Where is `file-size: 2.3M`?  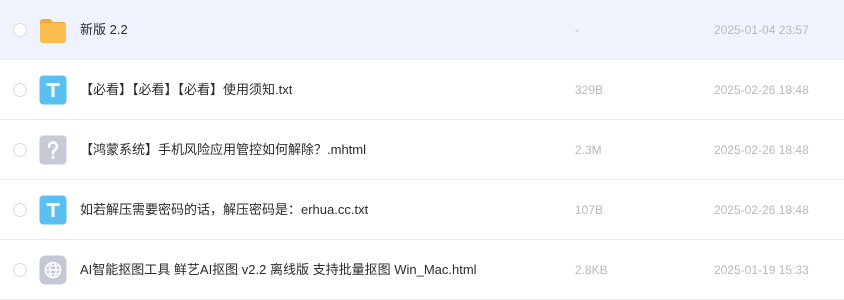 file-size: 2.3M is located at coordinates (588, 150).